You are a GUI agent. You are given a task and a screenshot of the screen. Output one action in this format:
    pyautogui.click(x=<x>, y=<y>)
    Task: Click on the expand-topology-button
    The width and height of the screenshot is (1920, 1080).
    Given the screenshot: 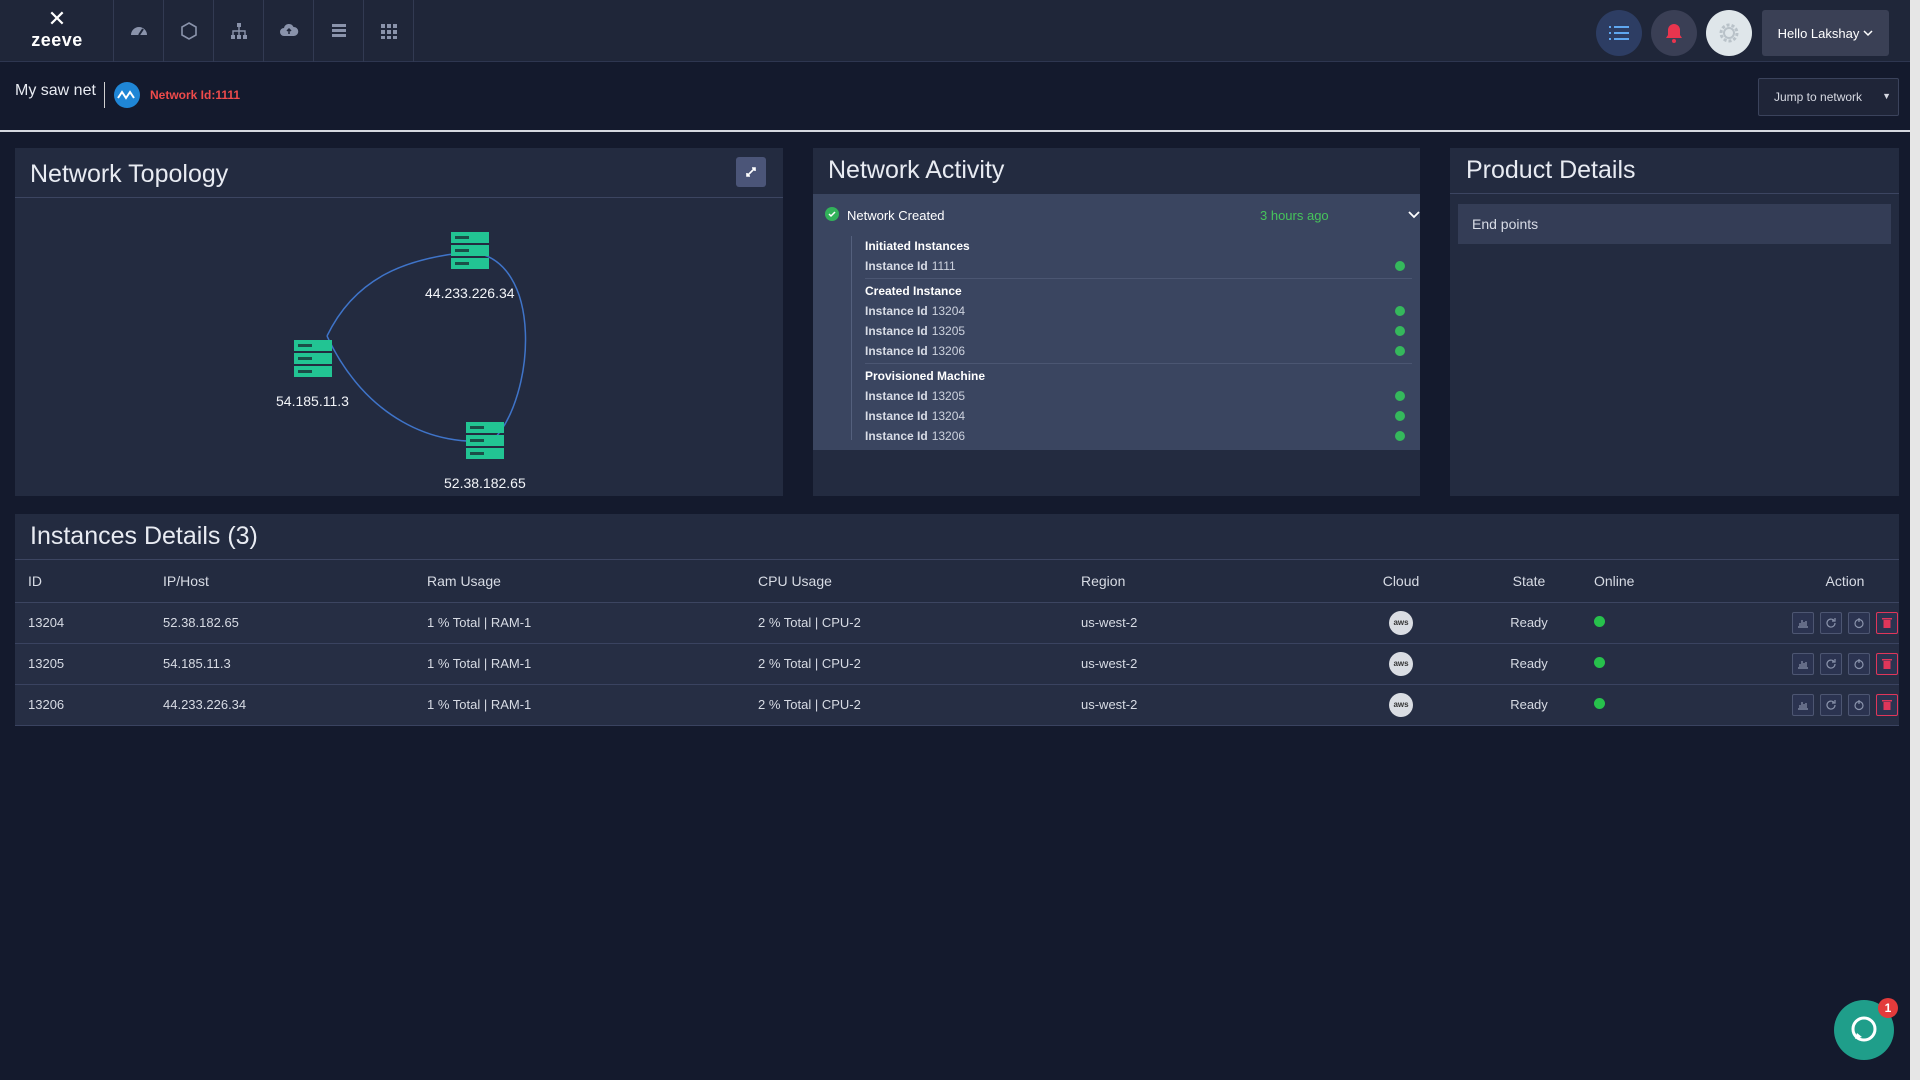 What is the action you would take?
    pyautogui.click(x=751, y=172)
    